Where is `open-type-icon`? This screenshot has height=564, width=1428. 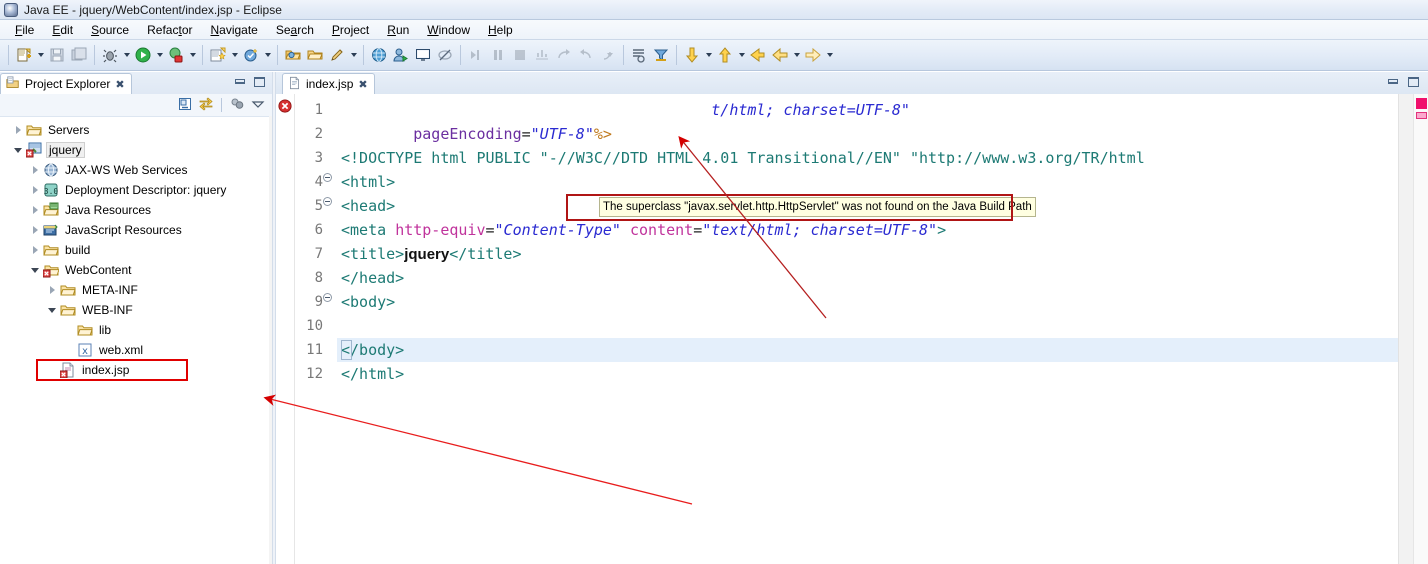 open-type-icon is located at coordinates (293, 55).